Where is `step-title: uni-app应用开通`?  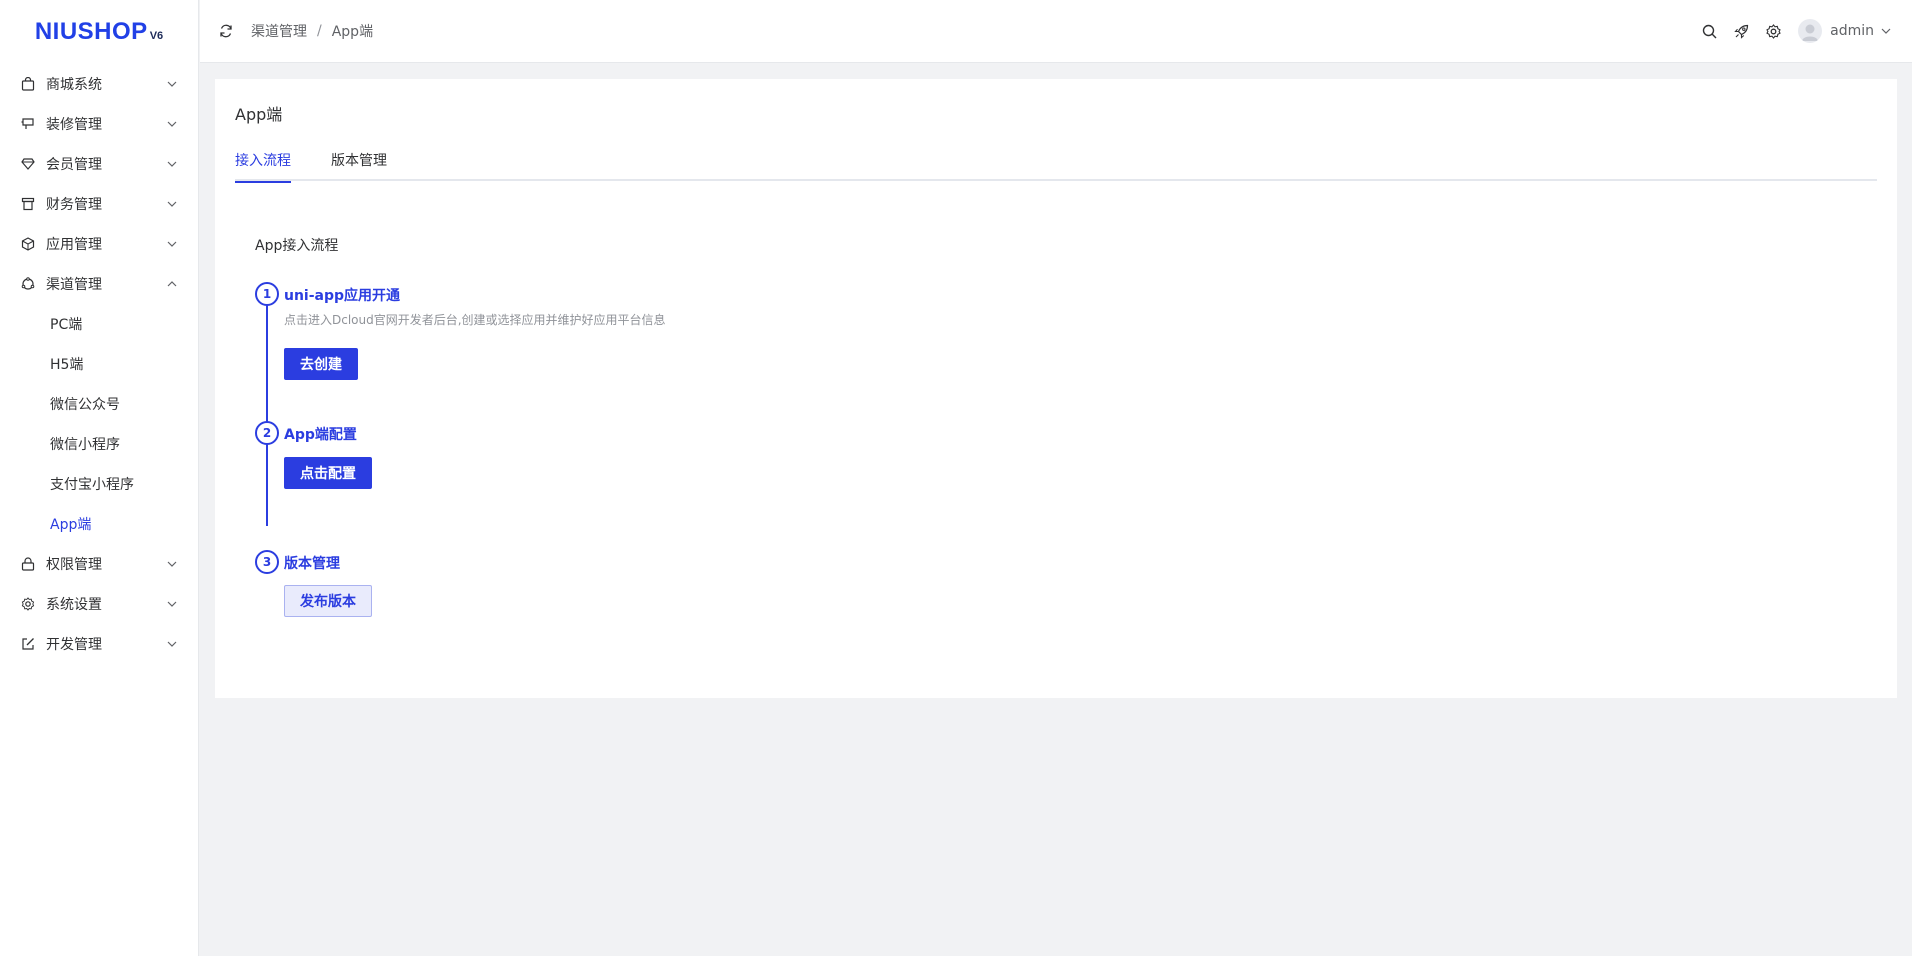 step-title: uni-app应用开通 is located at coordinates (342, 296).